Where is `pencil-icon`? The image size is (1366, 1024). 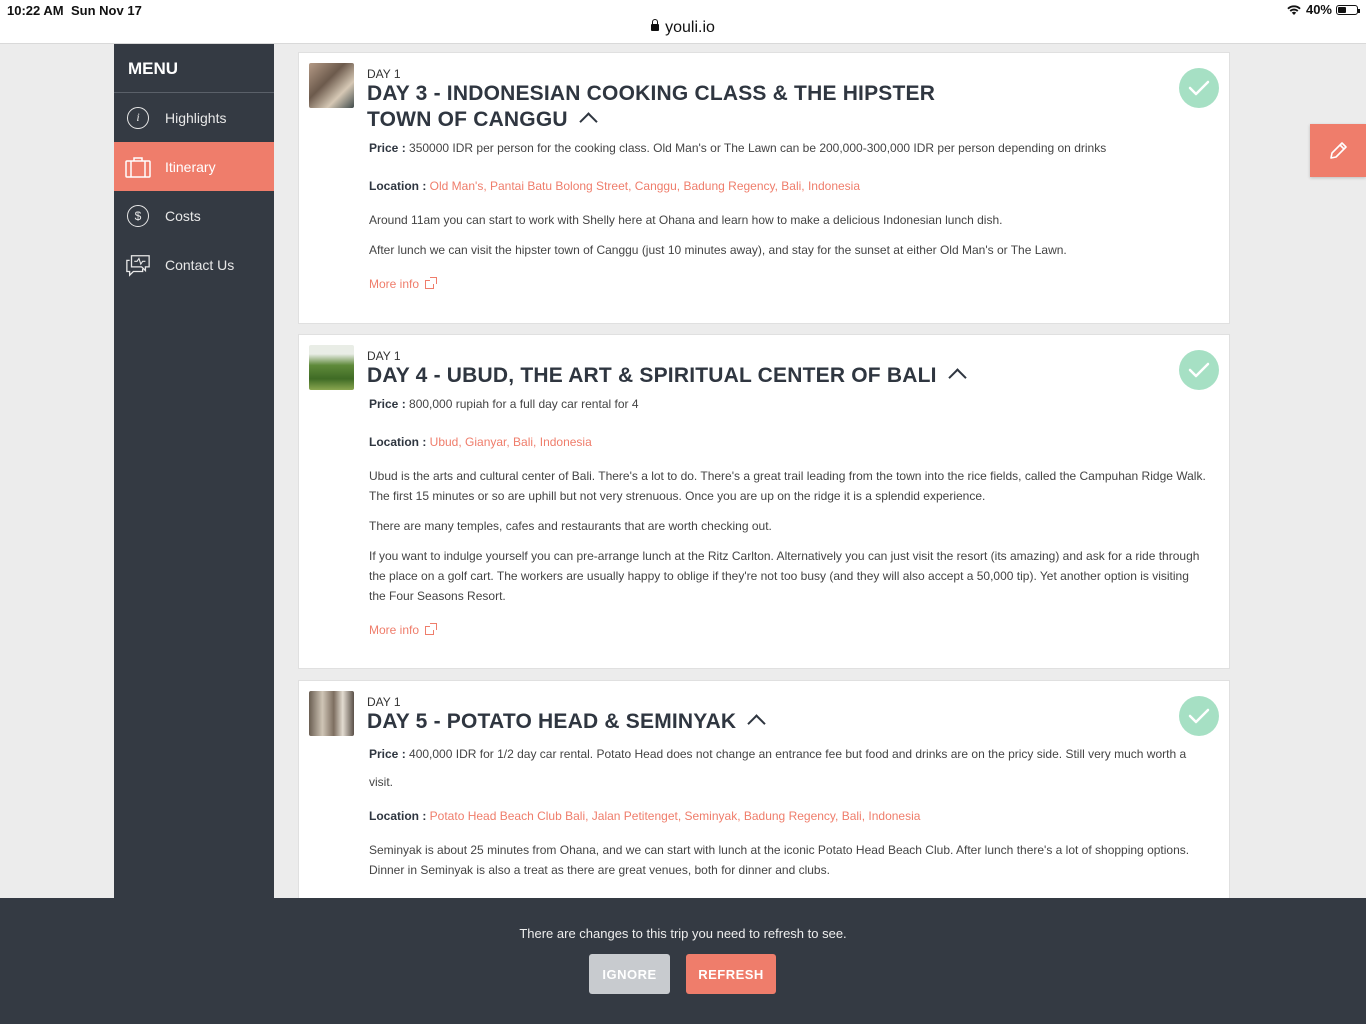
pencil-icon is located at coordinates (1338, 150).